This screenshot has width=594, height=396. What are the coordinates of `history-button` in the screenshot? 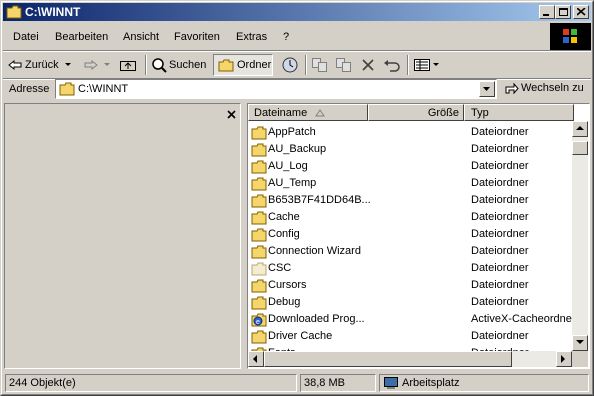 It's located at (290, 65).